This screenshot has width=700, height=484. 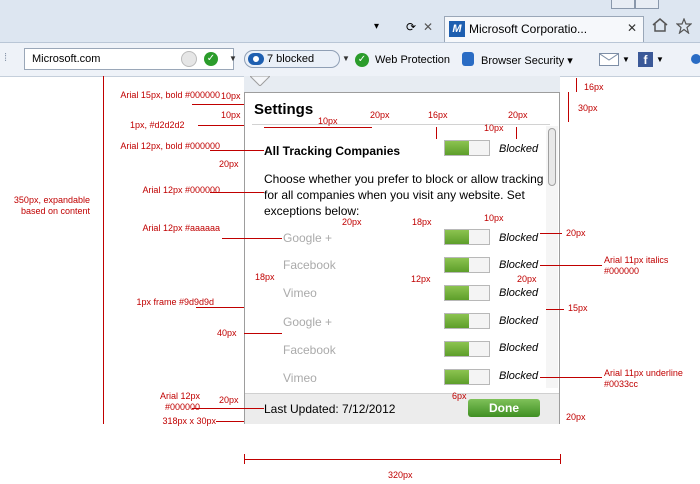 What do you see at coordinates (411, 27) in the screenshot?
I see `refresh-icon: ⟳` at bounding box center [411, 27].